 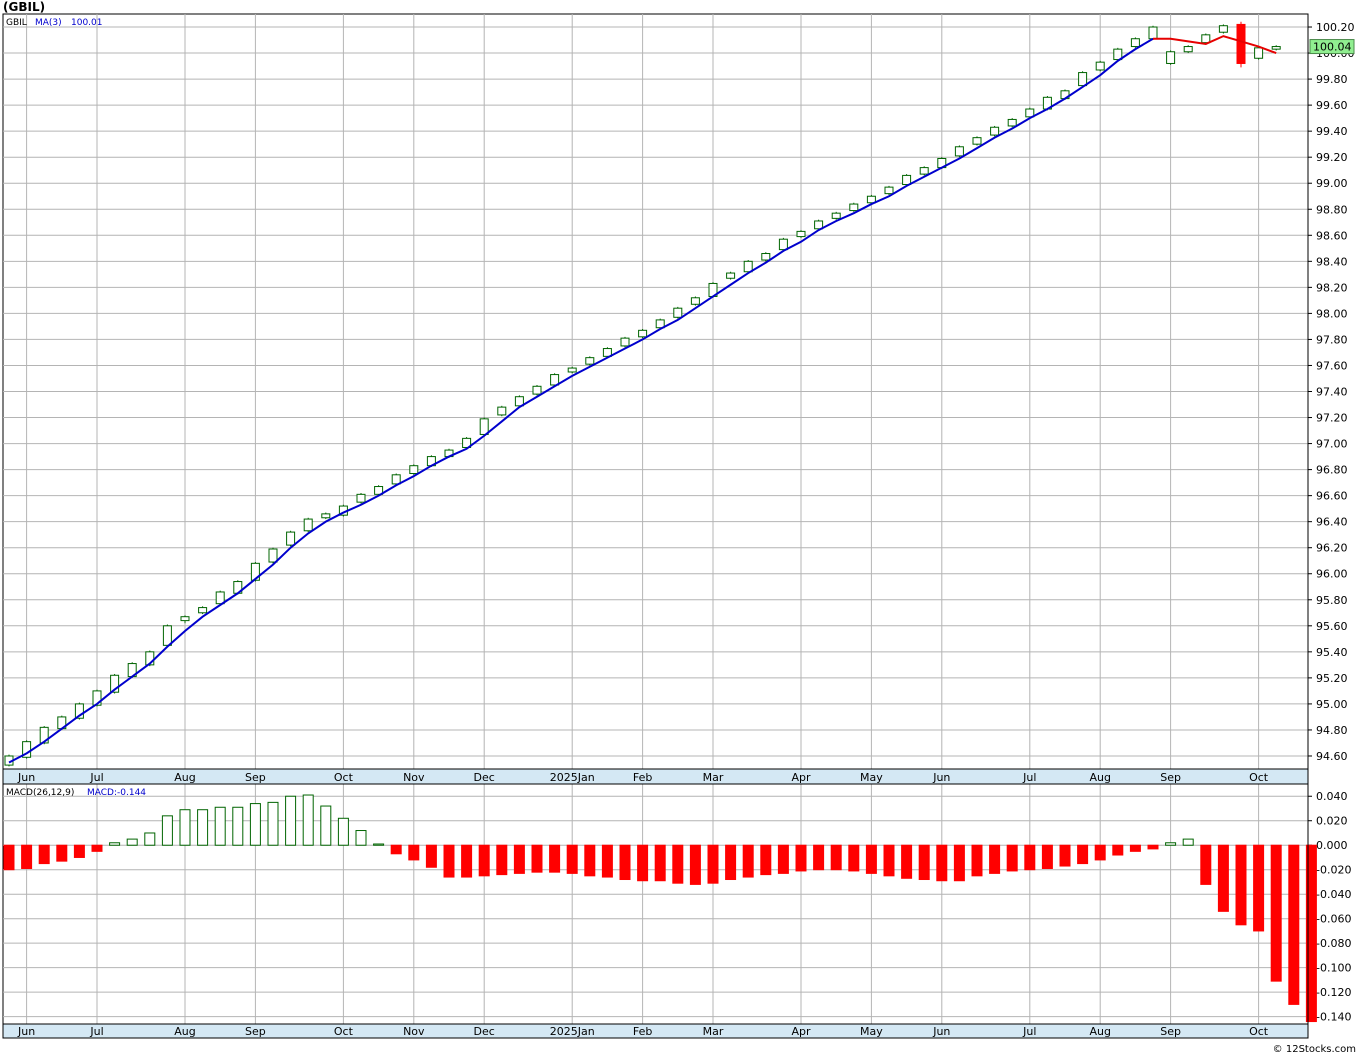 What do you see at coordinates (414, 777) in the screenshot?
I see `date-axis-label: Nov` at bounding box center [414, 777].